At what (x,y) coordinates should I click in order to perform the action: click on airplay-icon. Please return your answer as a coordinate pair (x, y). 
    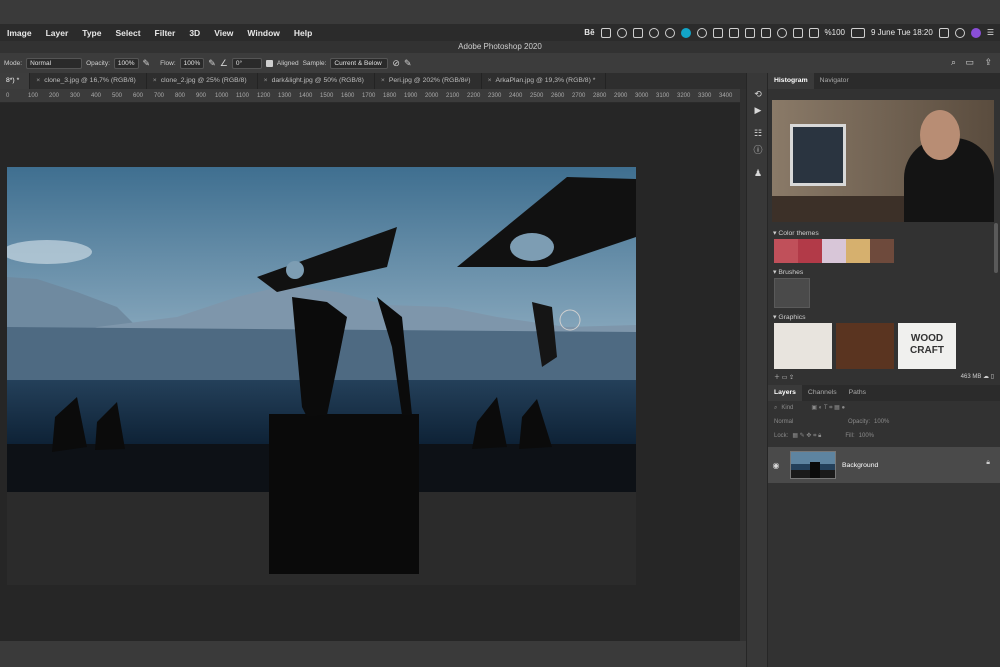
    Looking at the image, I should click on (749, 32).